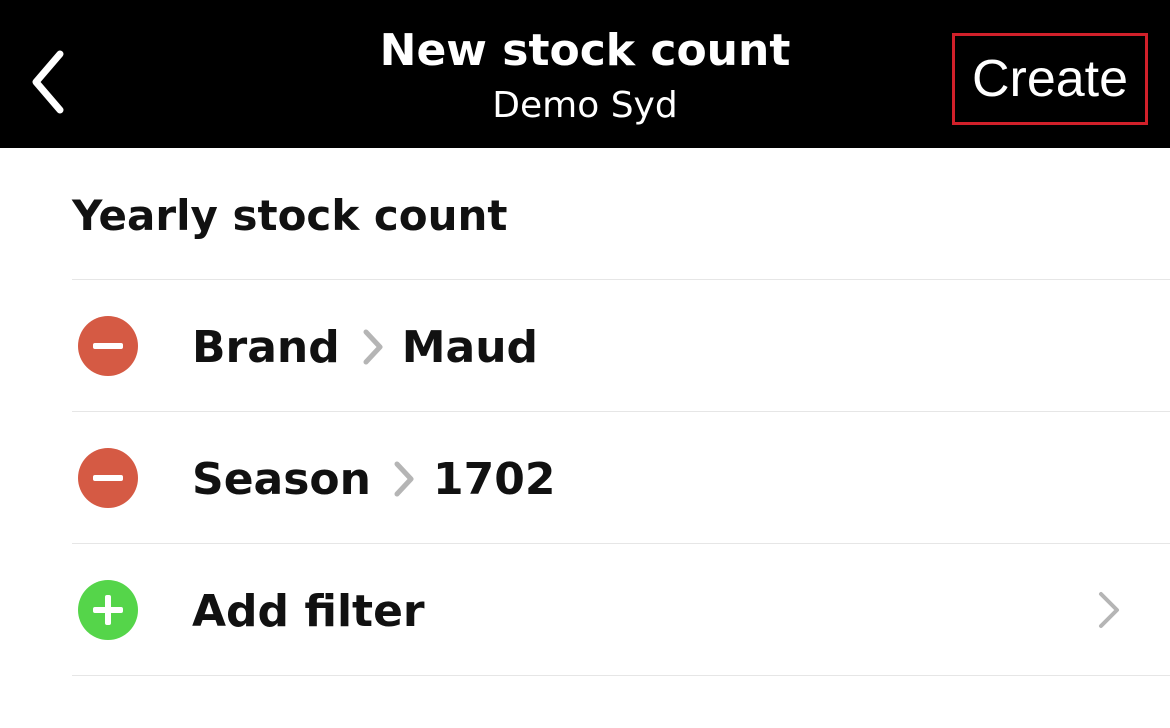 This screenshot has height=728, width=1170. What do you see at coordinates (290, 215) in the screenshot?
I see `stock-count-name: Yearly stock count` at bounding box center [290, 215].